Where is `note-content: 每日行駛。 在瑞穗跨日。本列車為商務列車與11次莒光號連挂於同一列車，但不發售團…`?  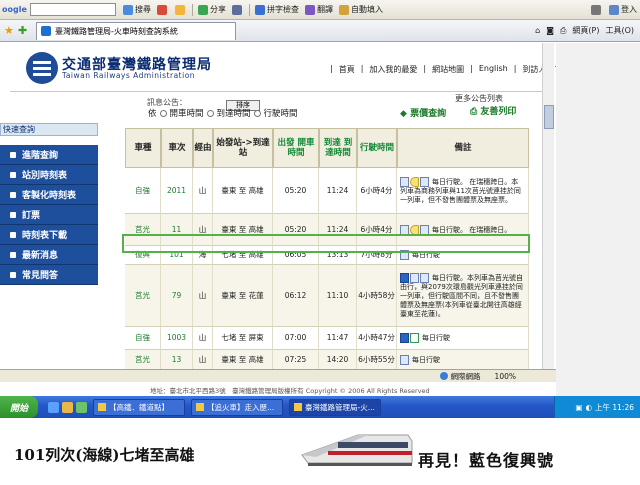 note-content: 每日行駛。 在瑞穗跨日。本列車為商務列車與11次莒光號連挂於同一列車，但不發售團… is located at coordinates (462, 190).